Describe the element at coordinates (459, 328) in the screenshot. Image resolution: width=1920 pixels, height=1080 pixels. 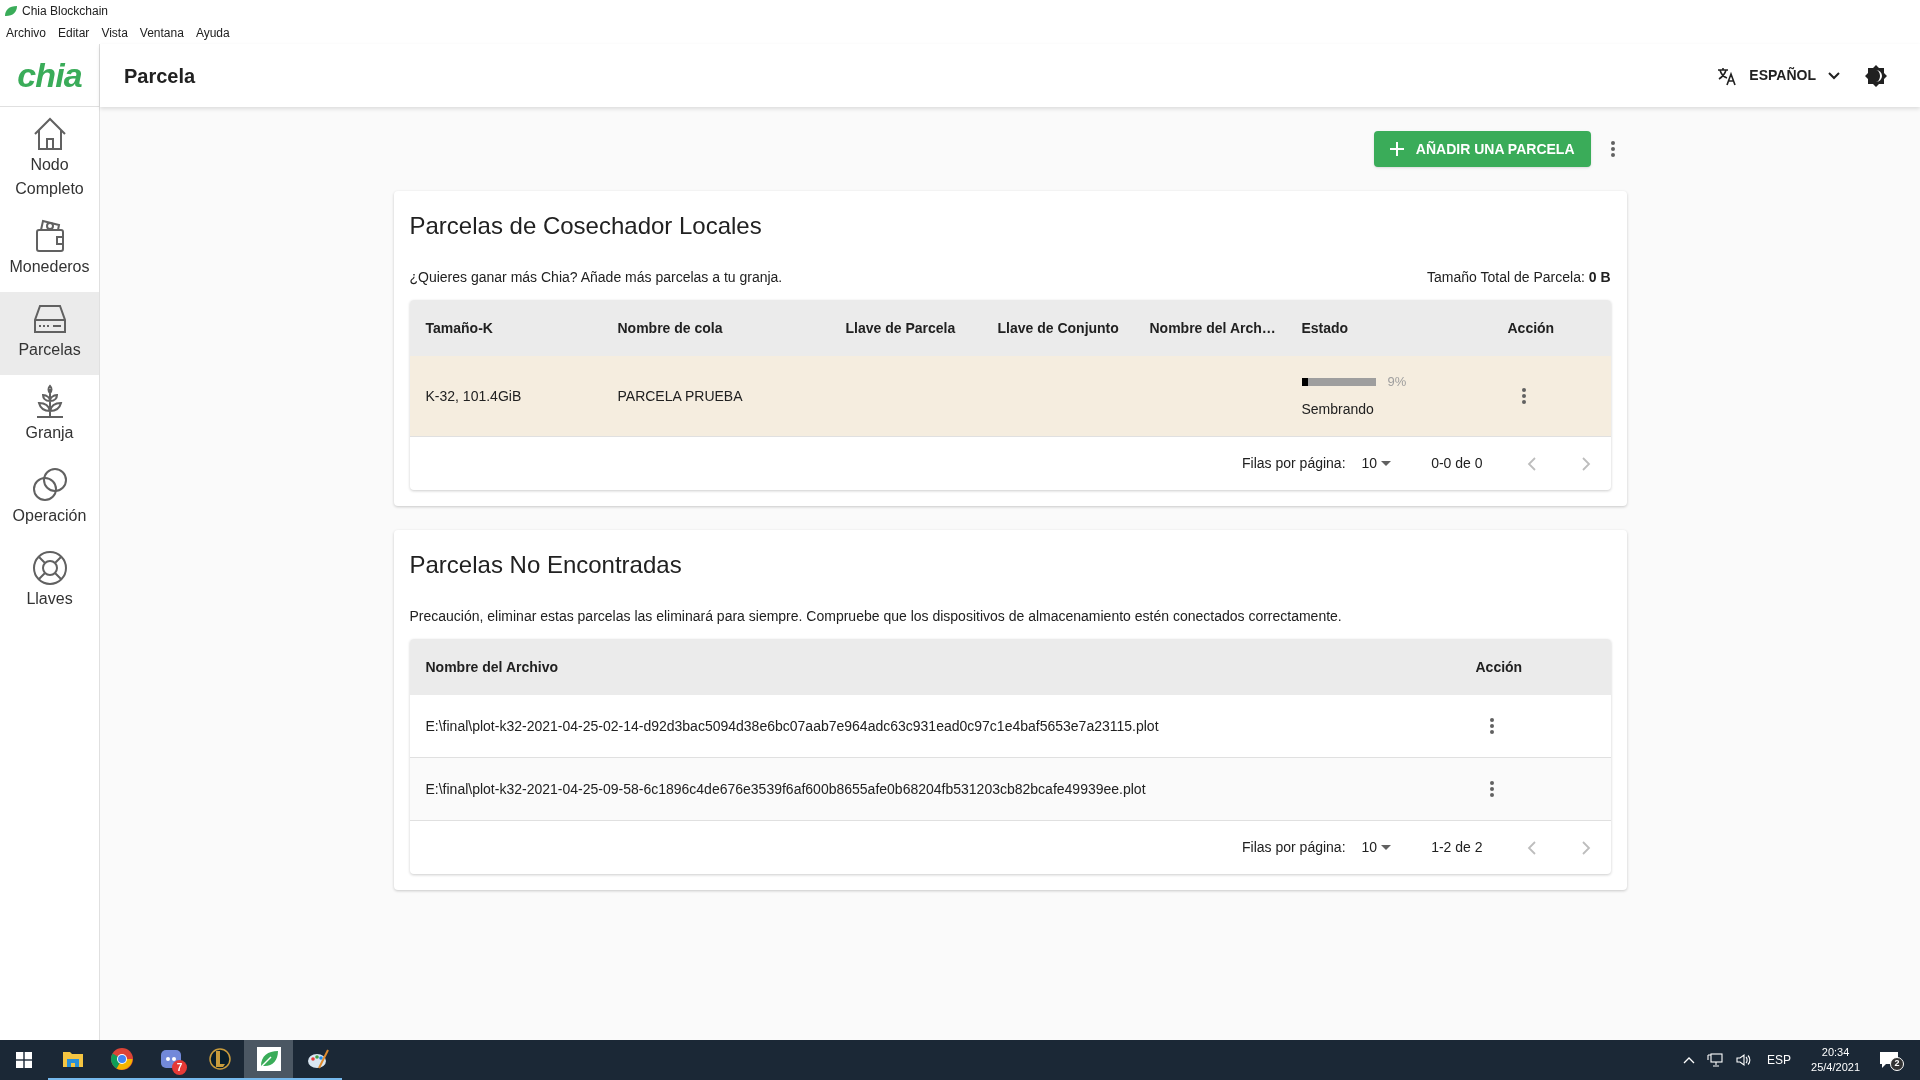
I see `column-header: Tamaño-K` at that location.